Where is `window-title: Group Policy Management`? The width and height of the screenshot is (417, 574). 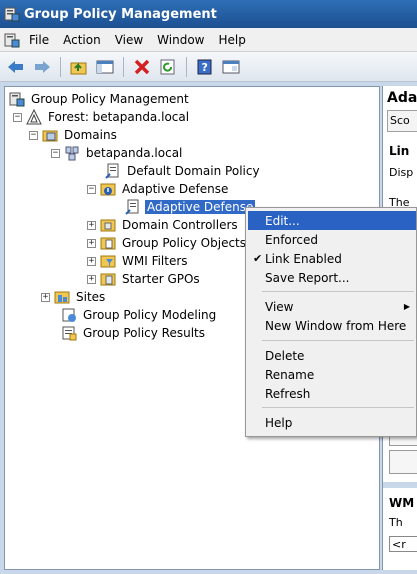
window-title: Group Policy Management is located at coordinates (120, 14).